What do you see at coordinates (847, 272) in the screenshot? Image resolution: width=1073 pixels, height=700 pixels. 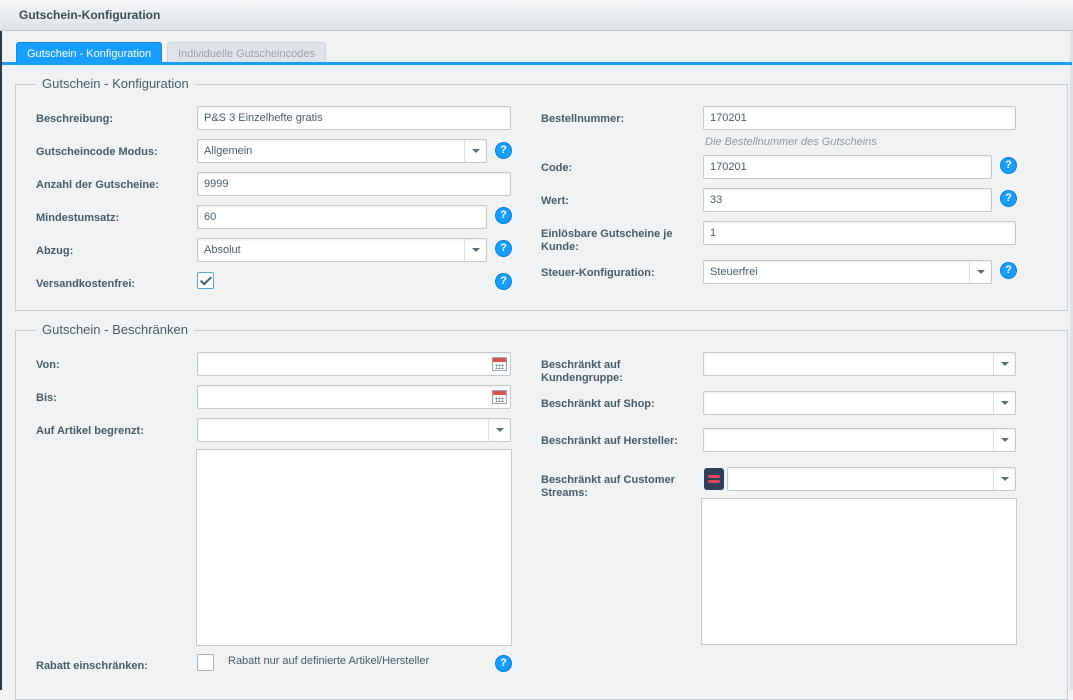 I see `steuer-select: Steuerfrei` at bounding box center [847, 272].